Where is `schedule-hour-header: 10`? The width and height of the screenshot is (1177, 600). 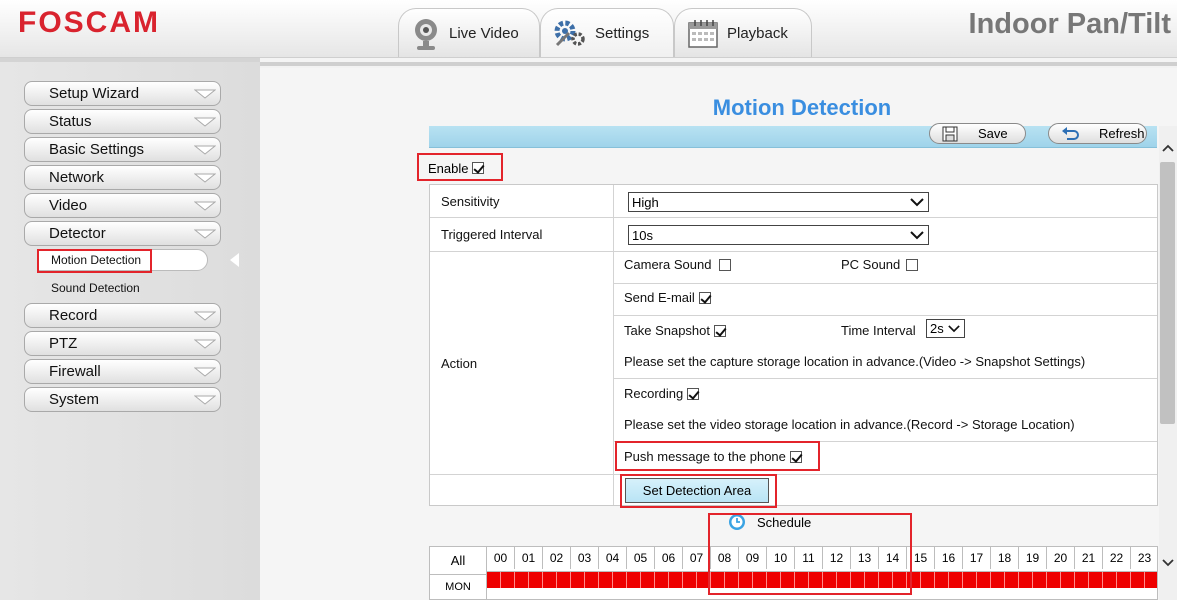
schedule-hour-header: 10 is located at coordinates (781, 558).